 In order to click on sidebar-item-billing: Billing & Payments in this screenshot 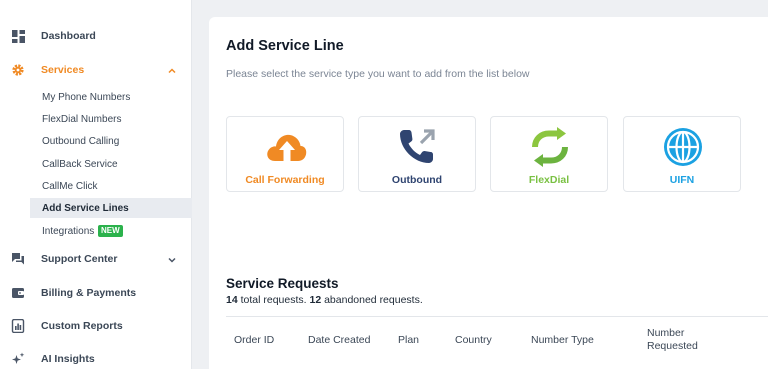, I will do `click(96, 293)`.